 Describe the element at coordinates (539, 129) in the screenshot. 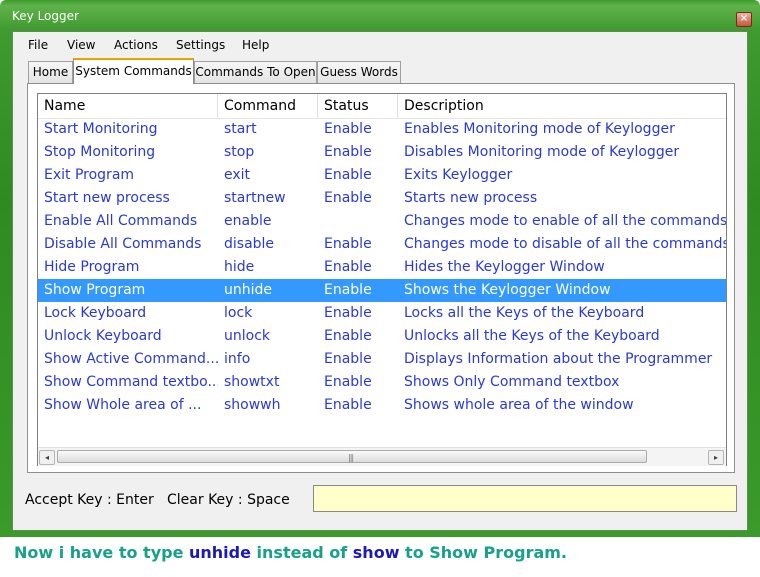

I see `cell-description: Enables Monitoring mode of Keylogger` at that location.